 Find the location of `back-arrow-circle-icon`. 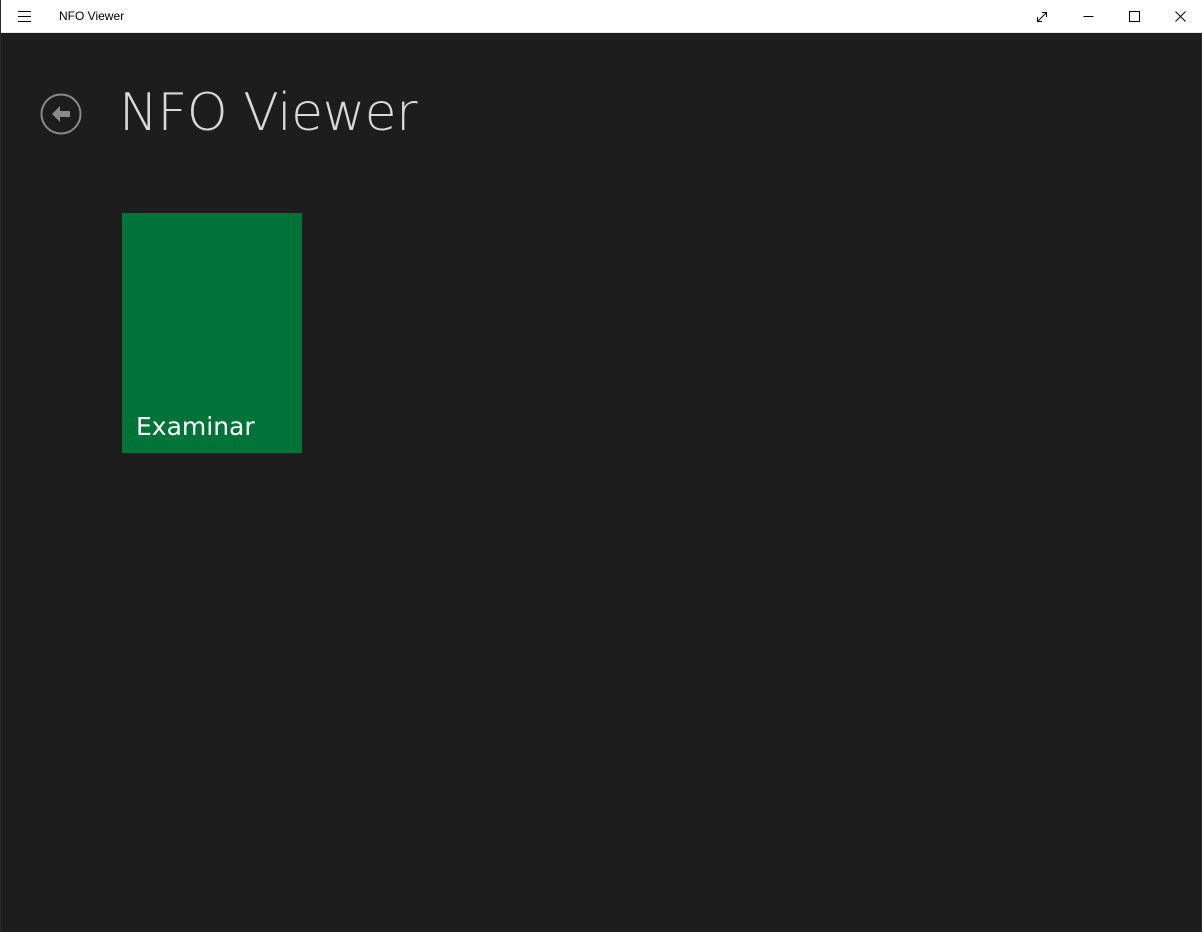

back-arrow-circle-icon is located at coordinates (61, 114).